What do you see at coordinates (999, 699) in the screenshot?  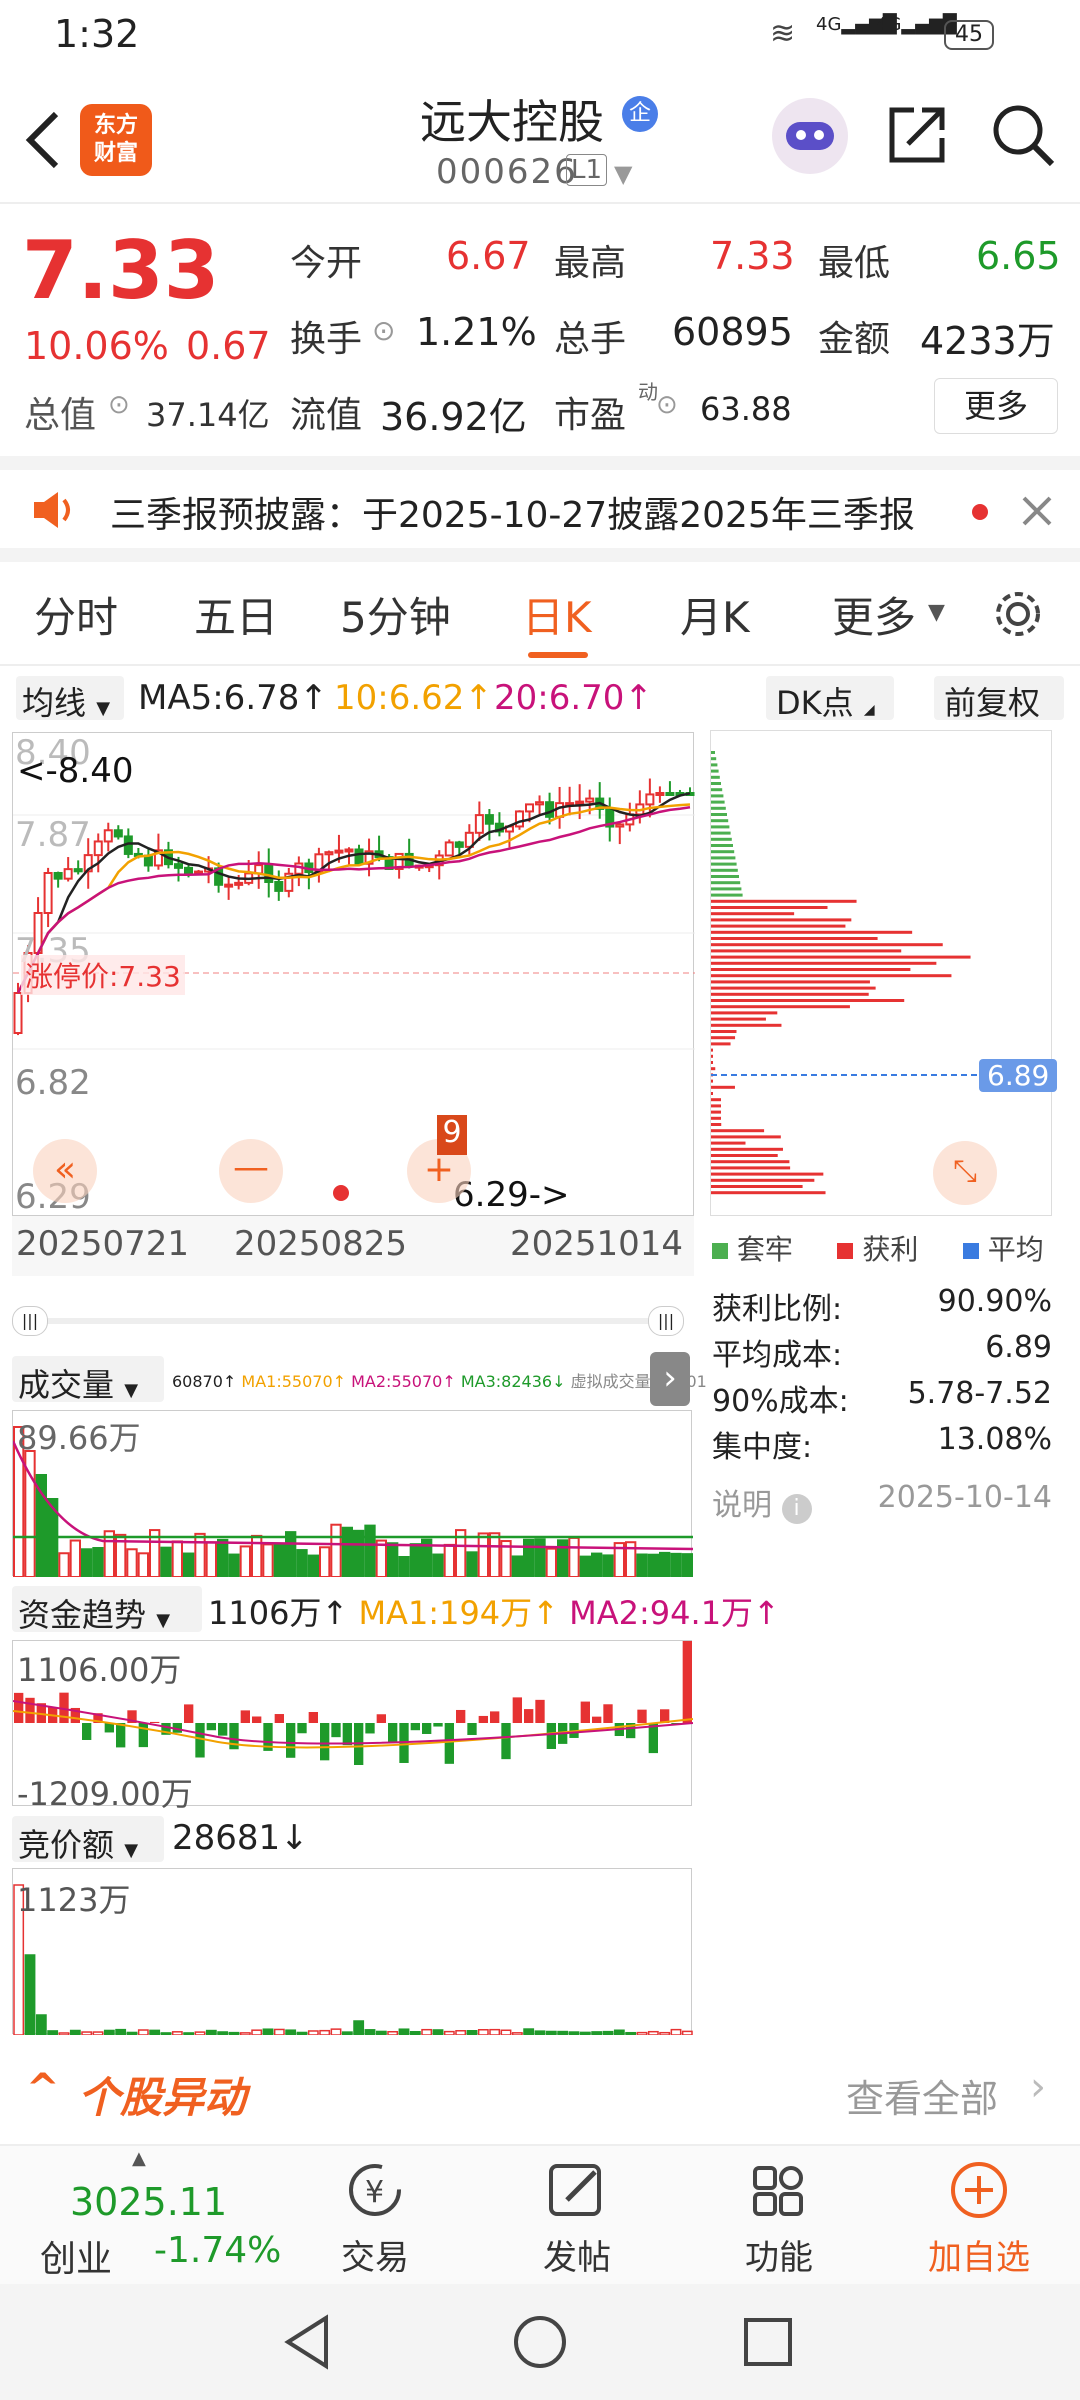 I see `adjust-button: 前复权` at bounding box center [999, 699].